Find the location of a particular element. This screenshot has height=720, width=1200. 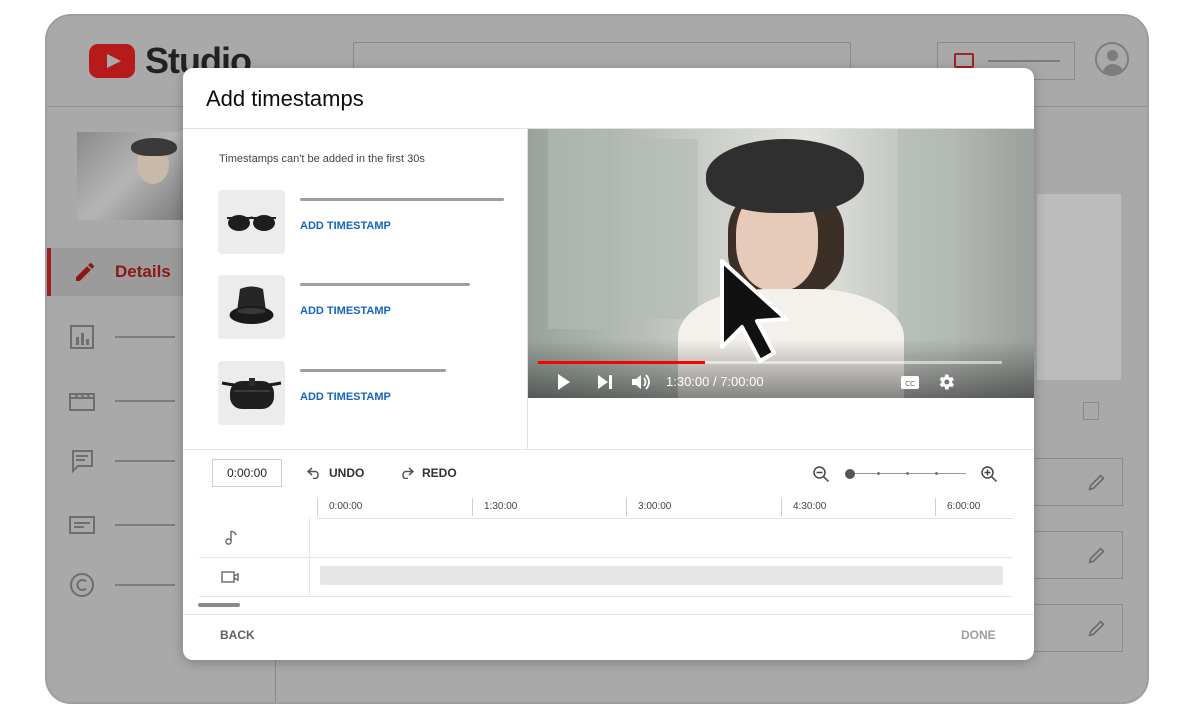

undo-label: UNDO is located at coordinates (347, 473).